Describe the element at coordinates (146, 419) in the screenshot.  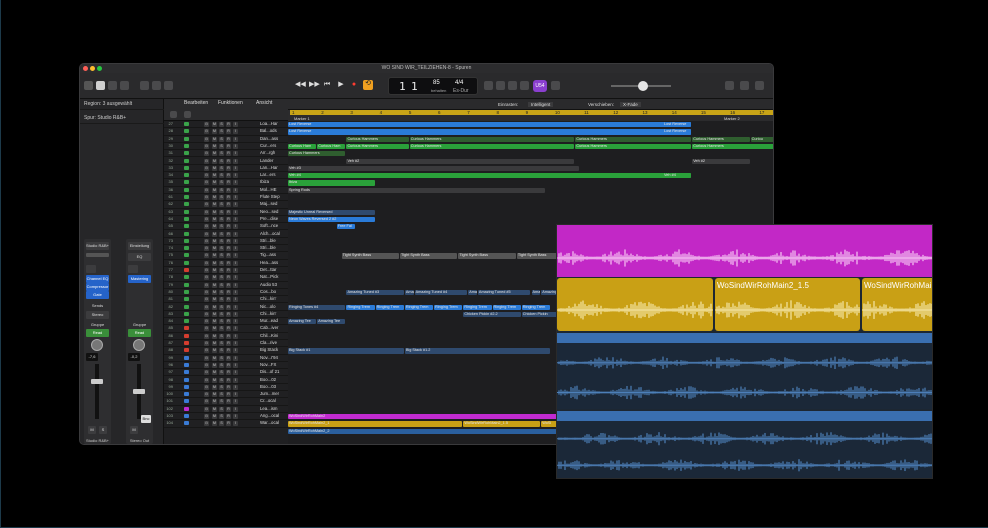
I see `bounce-button: Bnc` at that location.